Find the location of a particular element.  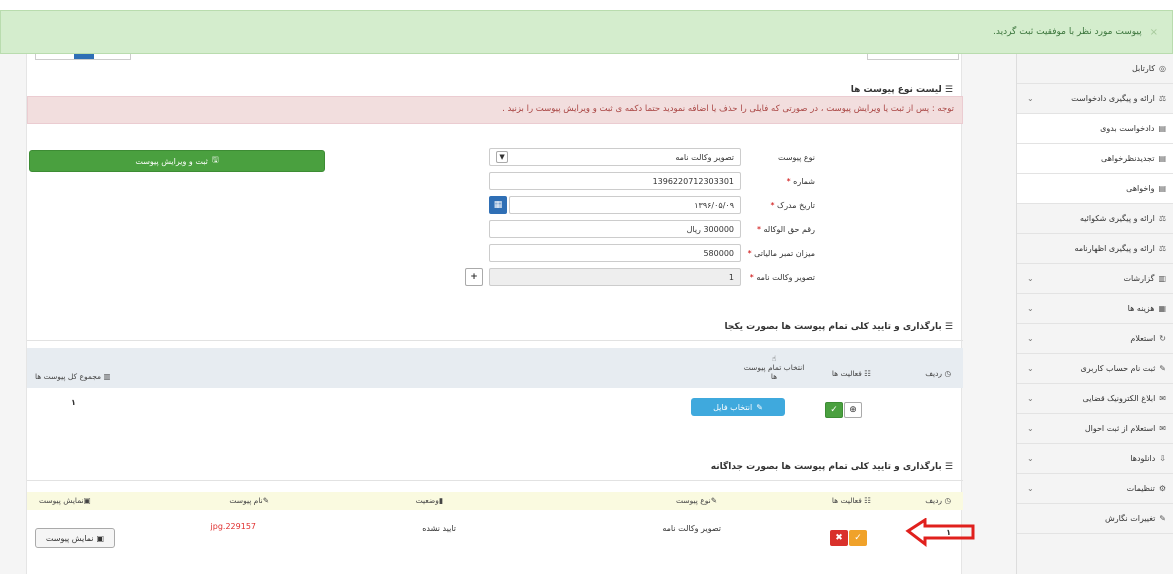

select-remnant is located at coordinates (913, 57).